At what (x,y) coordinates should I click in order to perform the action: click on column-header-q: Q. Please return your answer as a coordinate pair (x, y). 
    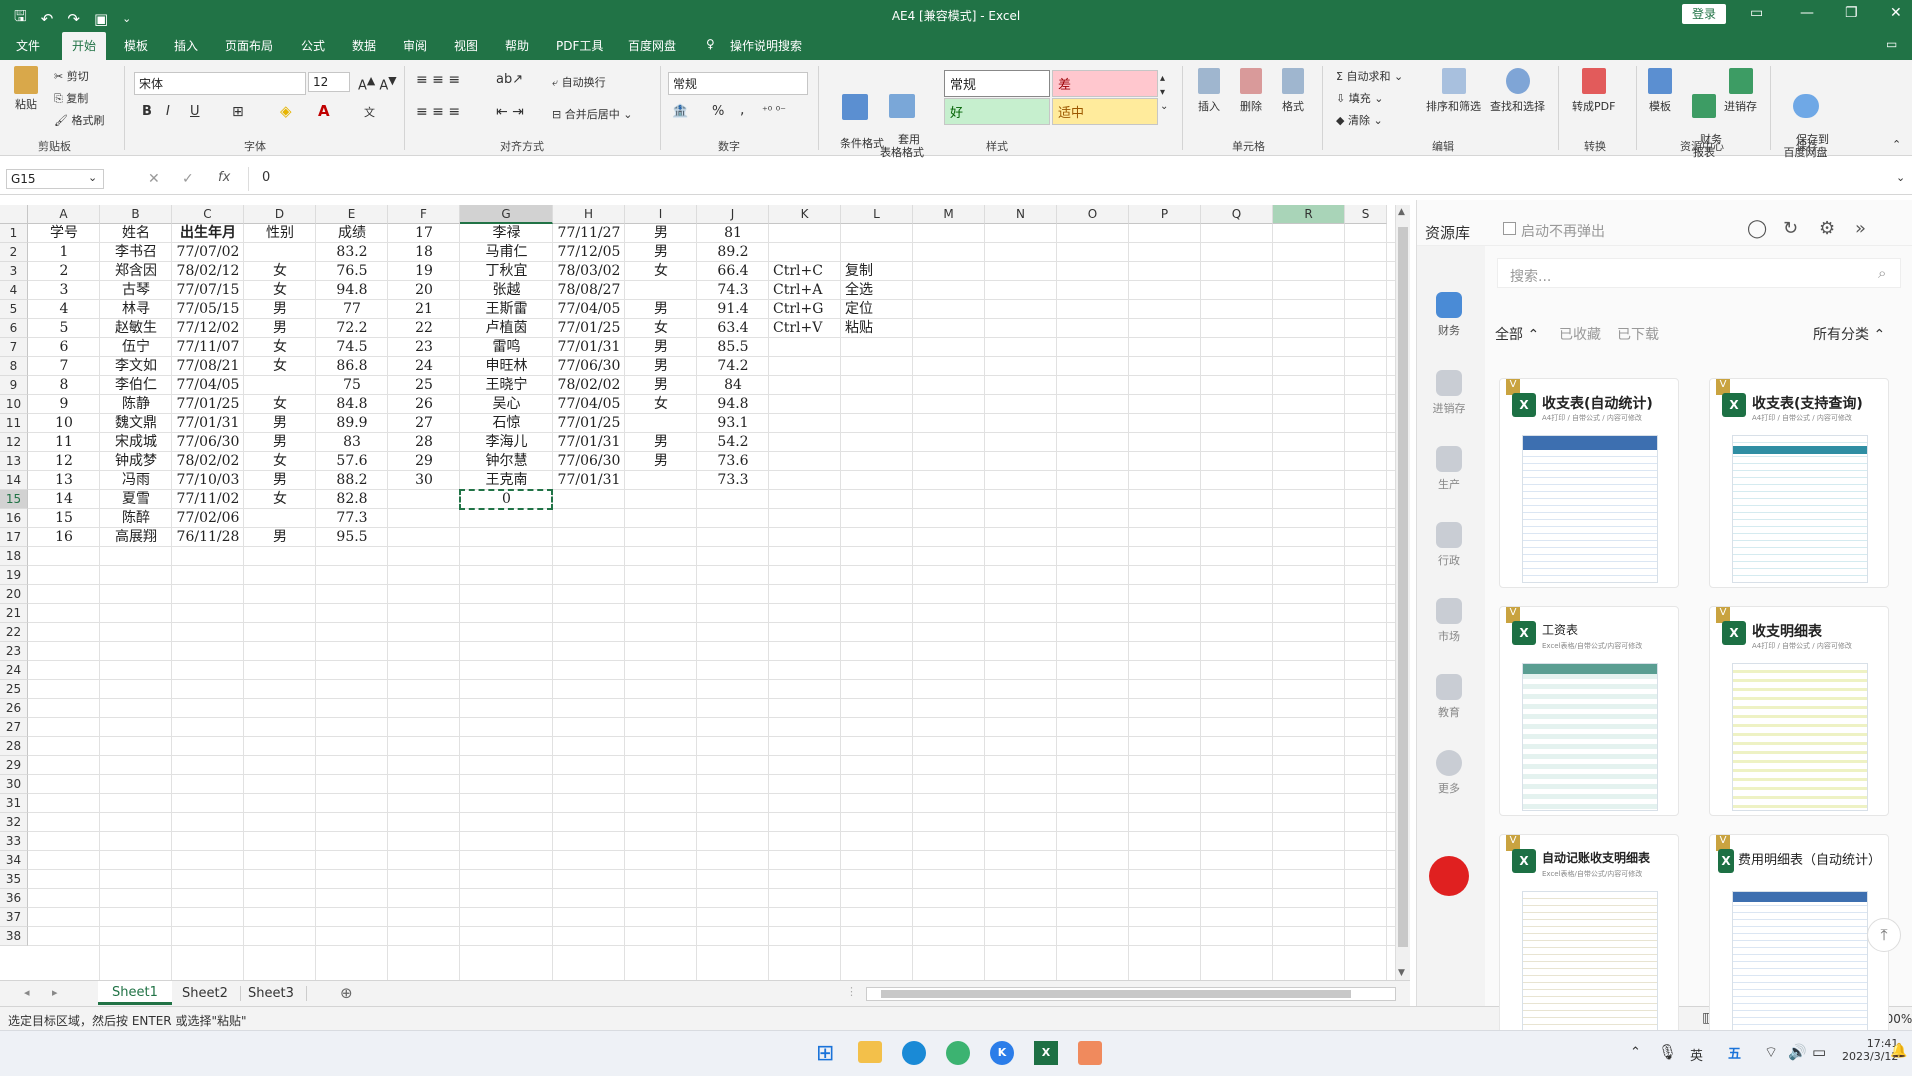
    Looking at the image, I should click on (1237, 214).